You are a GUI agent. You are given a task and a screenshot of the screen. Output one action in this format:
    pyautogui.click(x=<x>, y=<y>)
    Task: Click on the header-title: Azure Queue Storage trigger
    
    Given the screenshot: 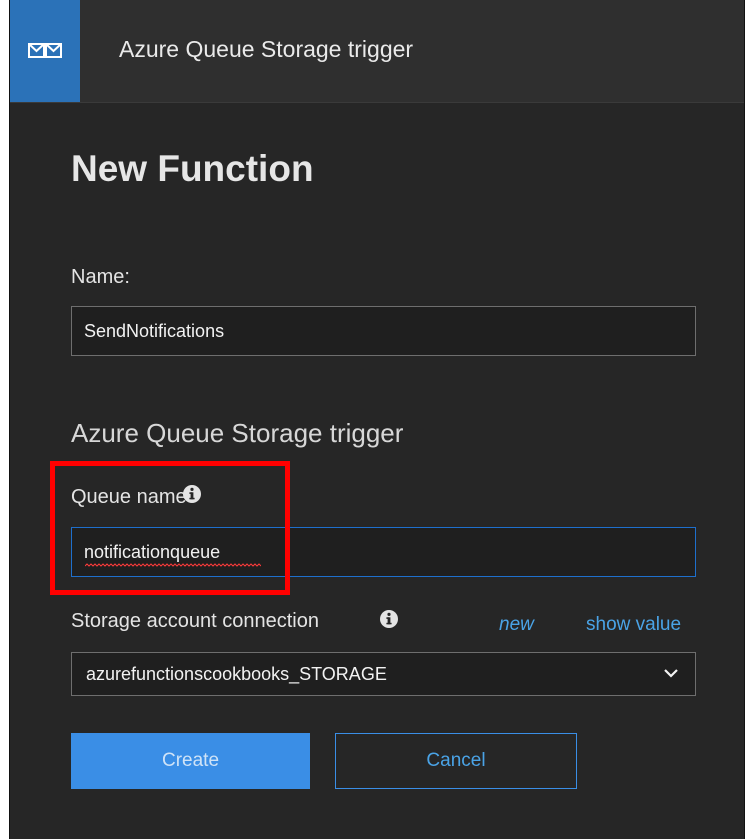 What is the action you would take?
    pyautogui.click(x=266, y=49)
    